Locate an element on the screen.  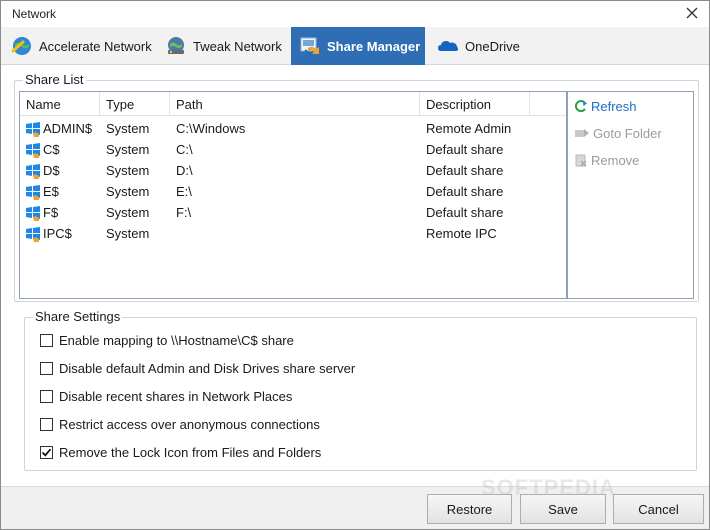
tab-label: Share Manager is located at coordinates (374, 46).